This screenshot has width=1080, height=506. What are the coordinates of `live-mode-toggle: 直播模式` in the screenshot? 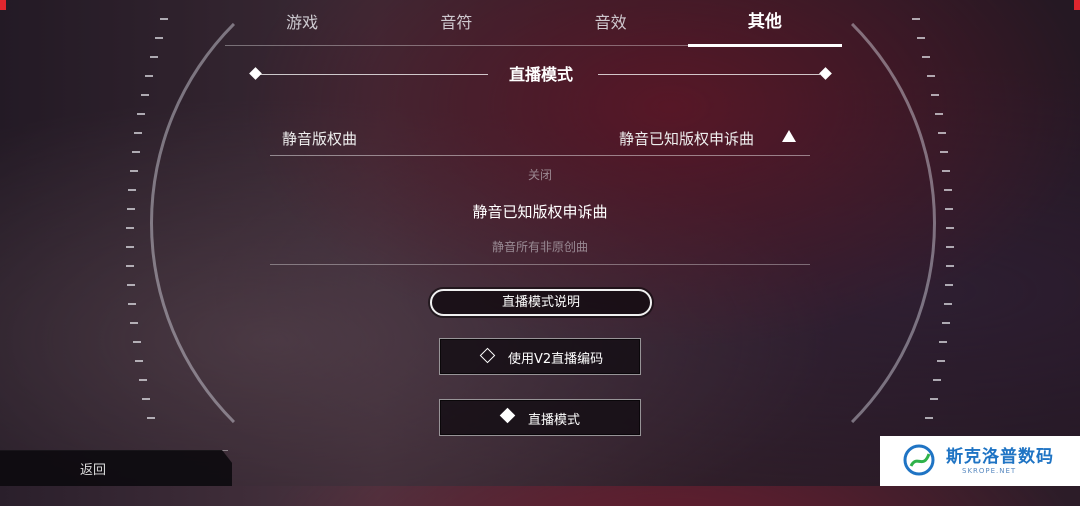 It's located at (540, 417).